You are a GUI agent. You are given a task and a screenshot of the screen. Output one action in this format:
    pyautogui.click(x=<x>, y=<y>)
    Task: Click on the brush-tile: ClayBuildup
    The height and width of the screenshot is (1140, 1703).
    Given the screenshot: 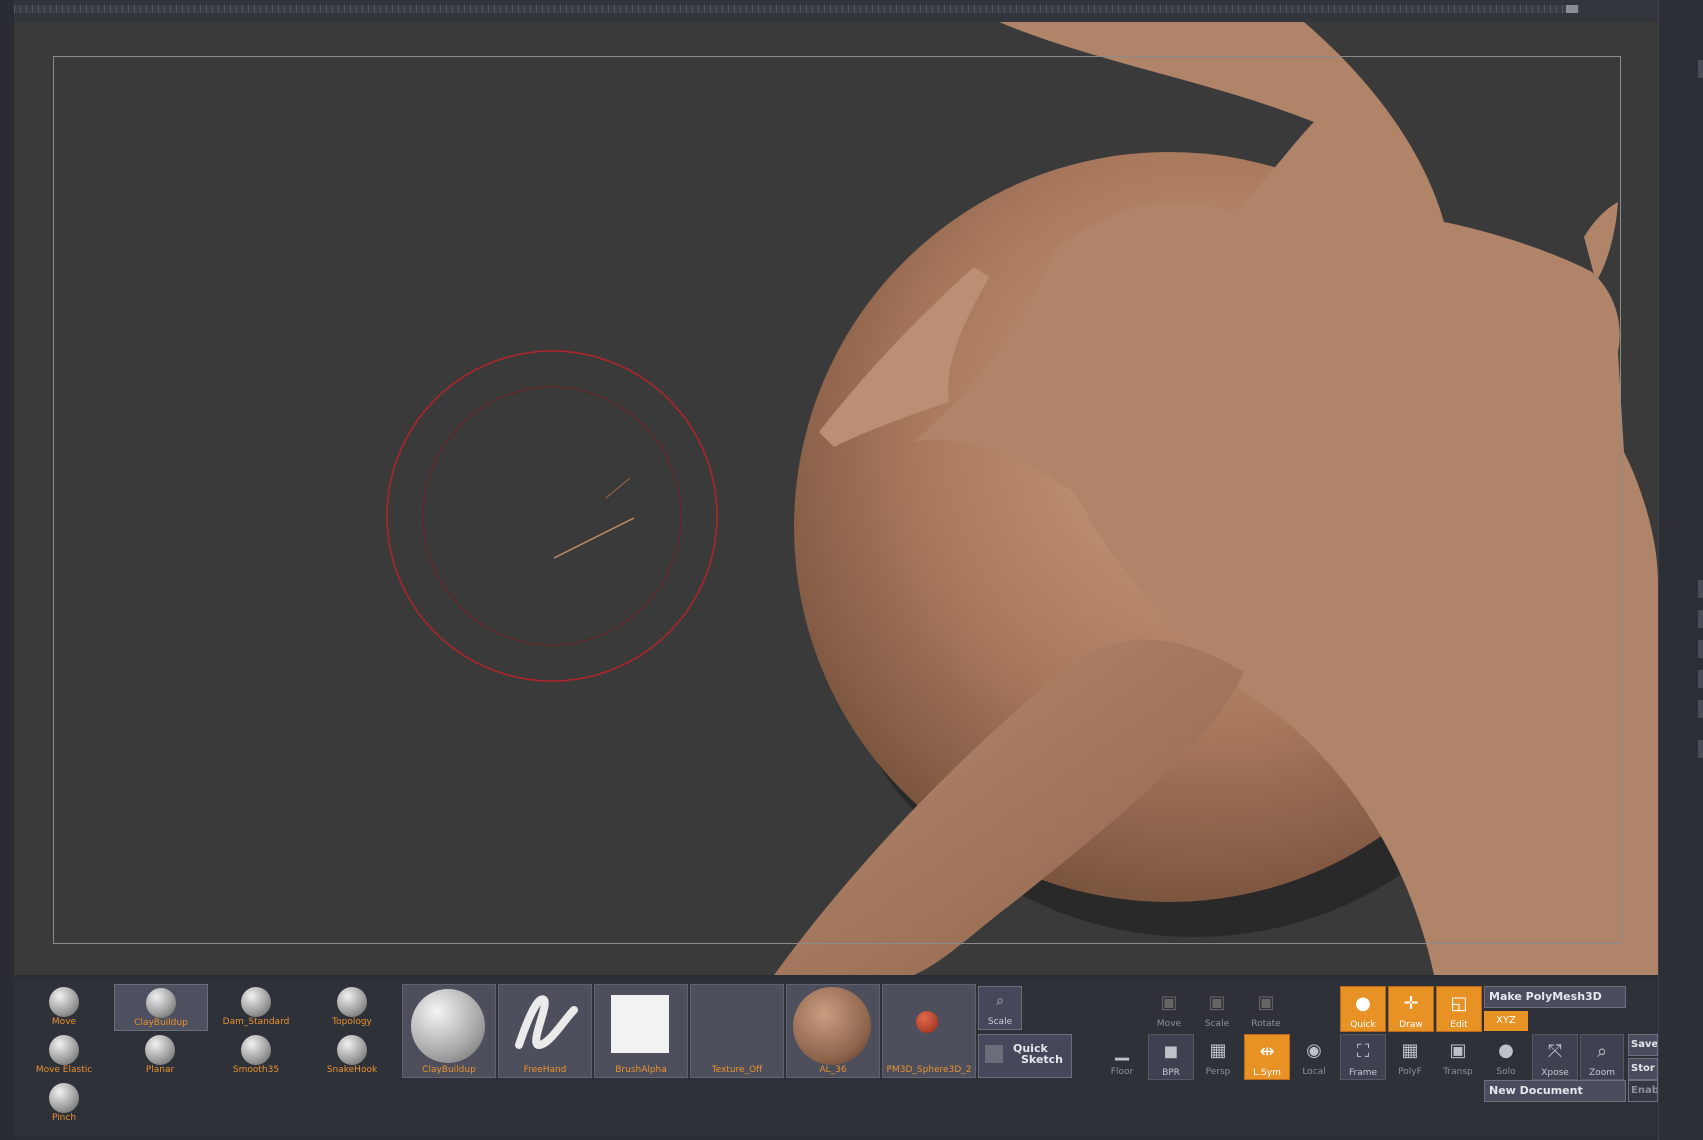 What is the action you would take?
    pyautogui.click(x=449, y=1031)
    